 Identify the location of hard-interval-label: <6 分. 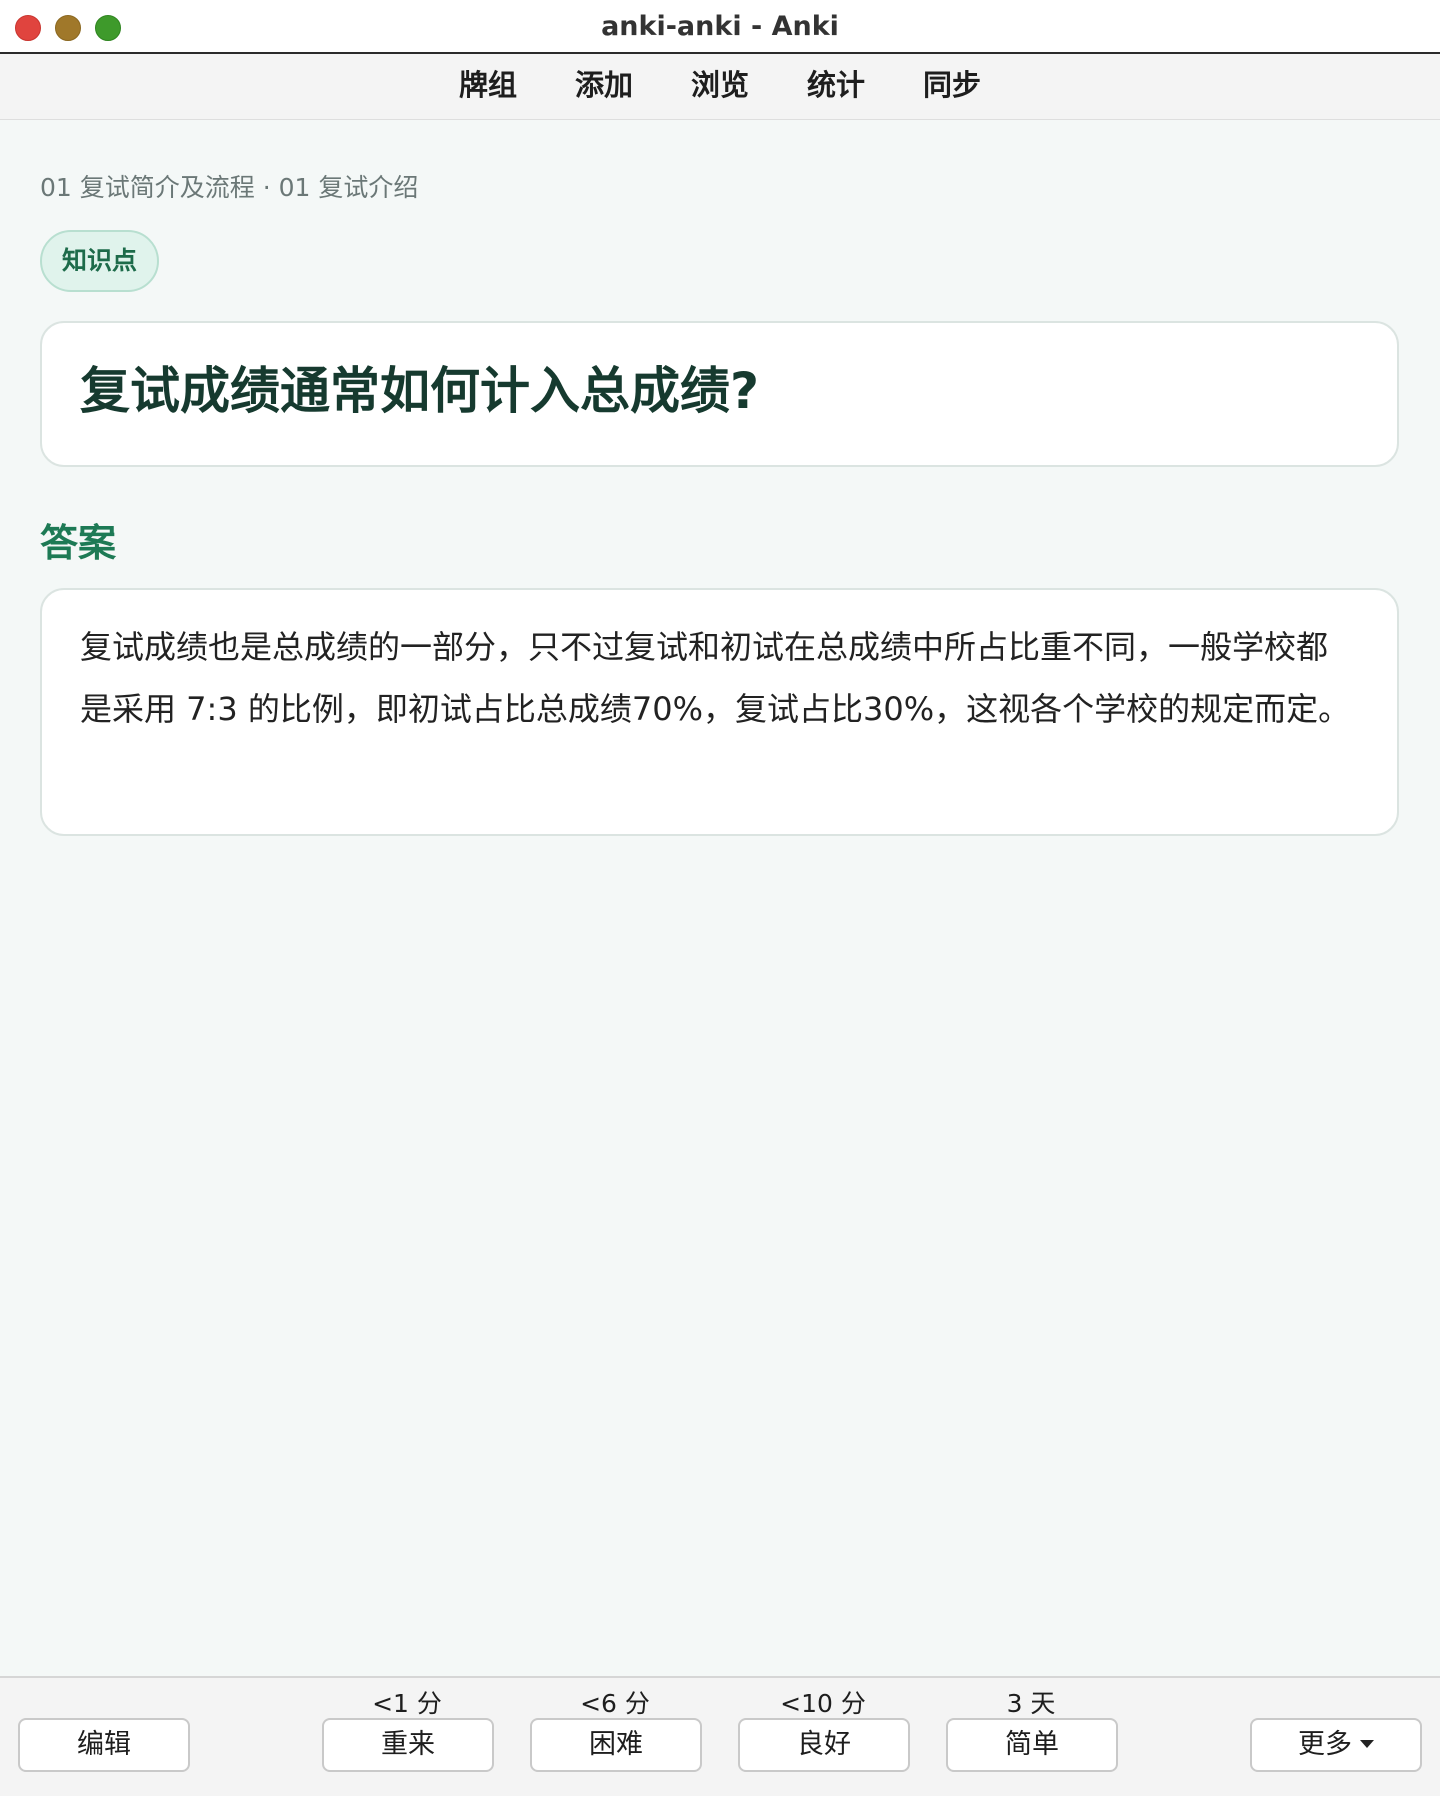
(615, 1703).